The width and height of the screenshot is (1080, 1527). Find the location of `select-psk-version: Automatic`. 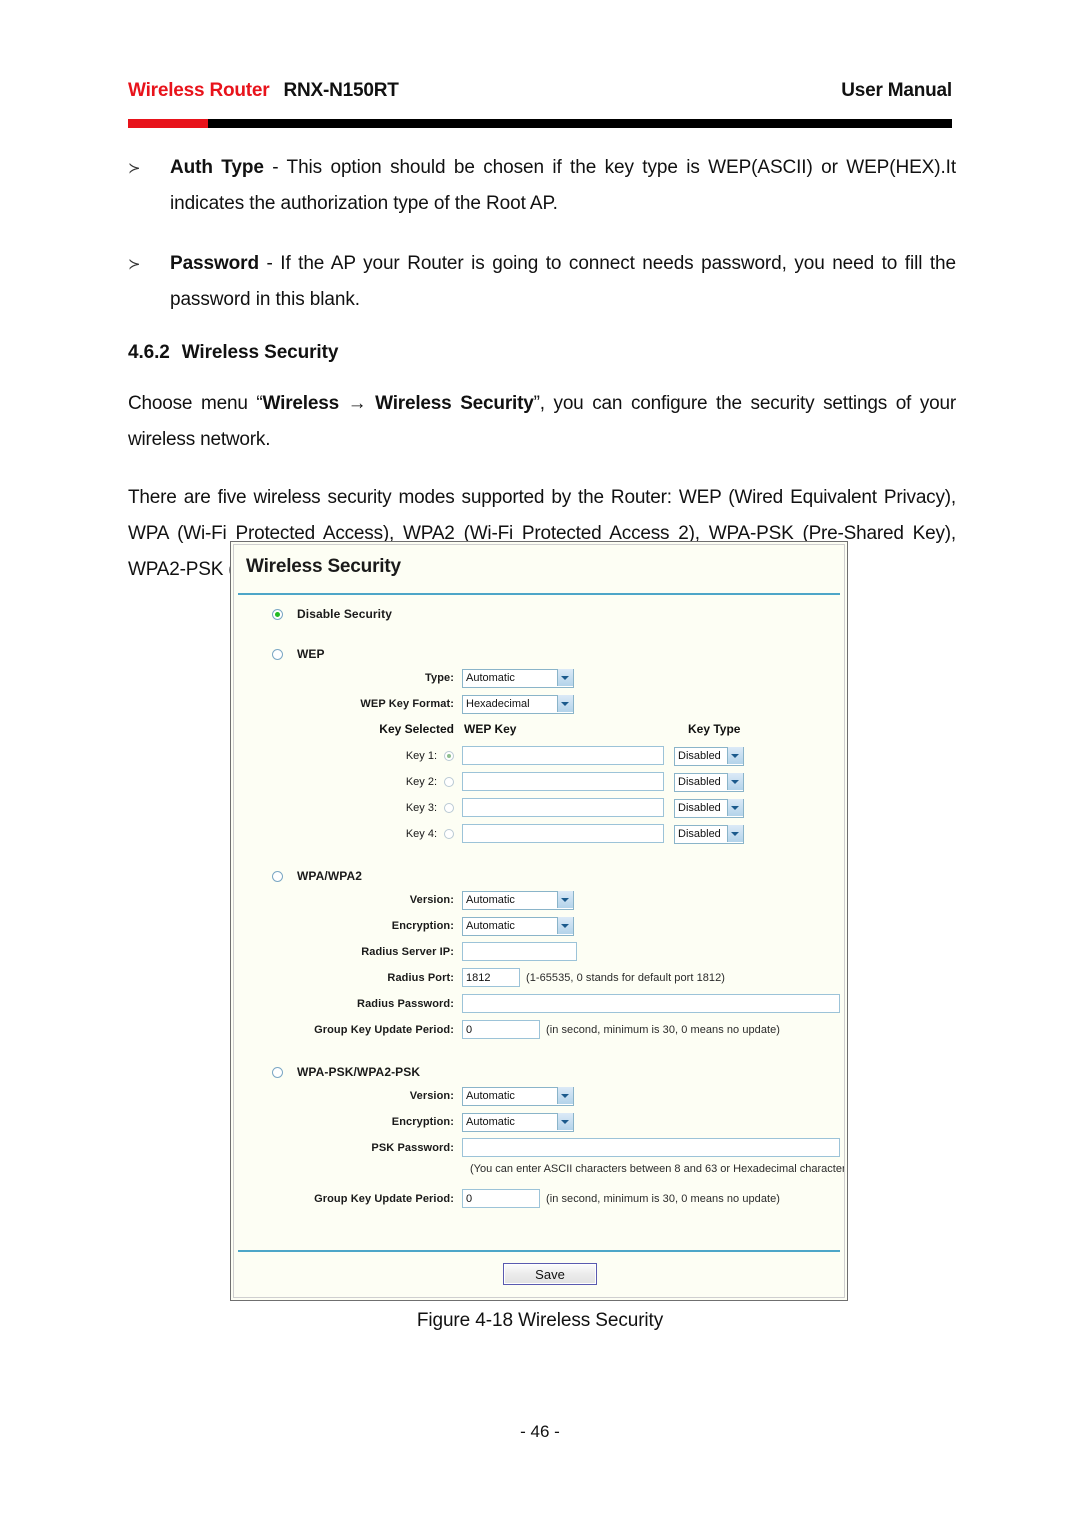

select-psk-version: Automatic is located at coordinates (518, 1096).